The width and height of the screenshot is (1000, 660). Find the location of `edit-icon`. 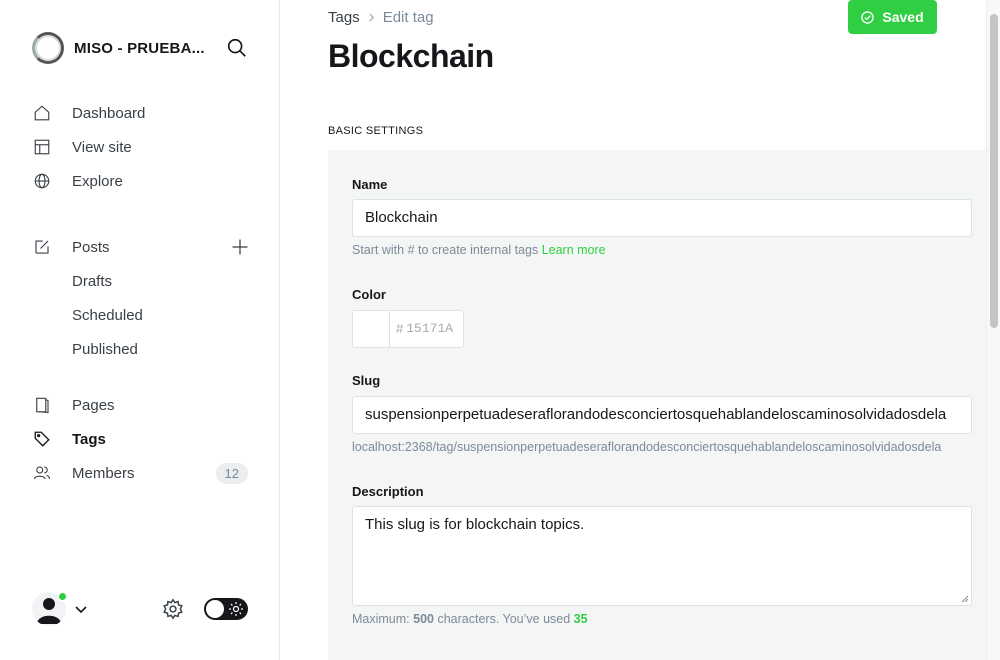

edit-icon is located at coordinates (42, 247).